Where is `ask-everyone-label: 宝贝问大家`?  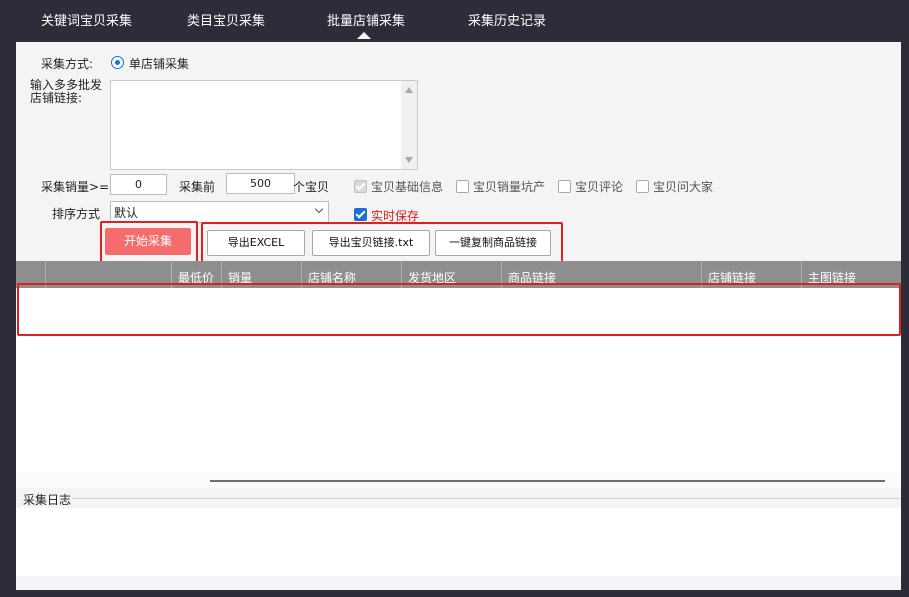 ask-everyone-label: 宝贝问大家 is located at coordinates (683, 187).